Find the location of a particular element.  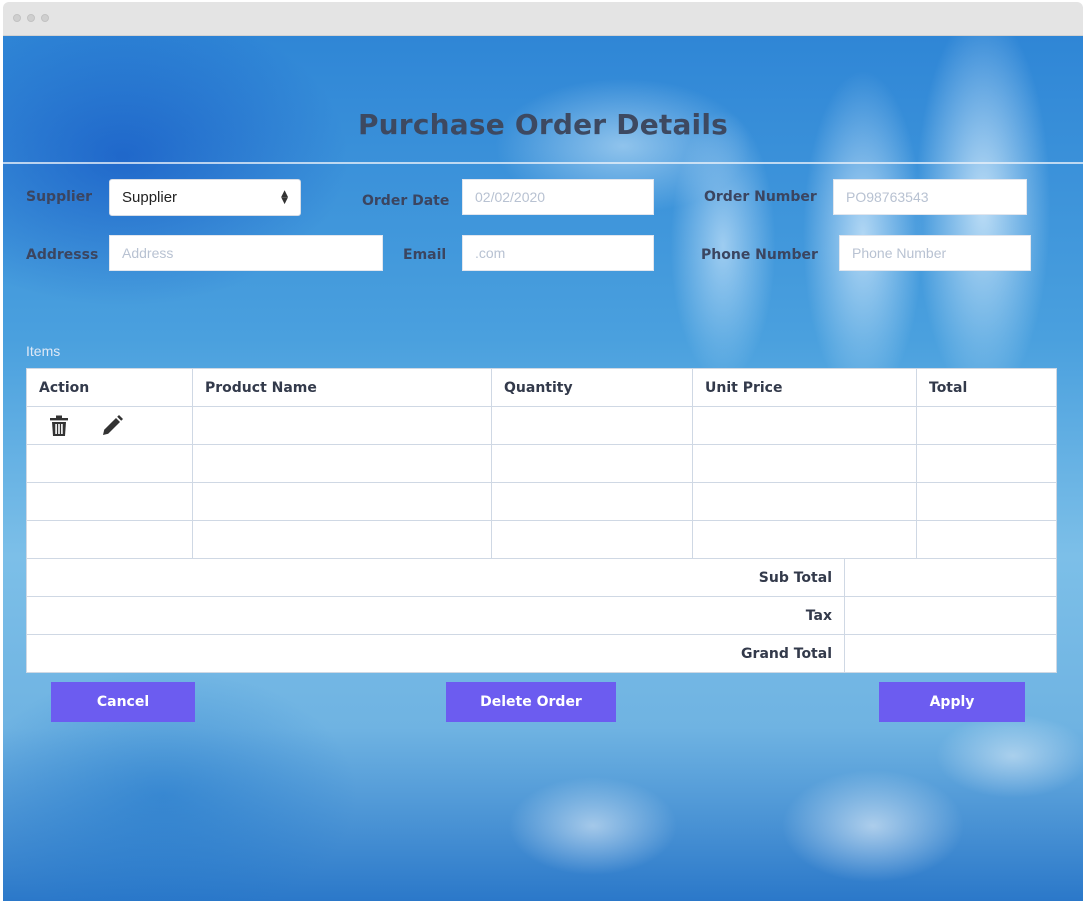

summary-row-tax: Tax is located at coordinates (541, 615).